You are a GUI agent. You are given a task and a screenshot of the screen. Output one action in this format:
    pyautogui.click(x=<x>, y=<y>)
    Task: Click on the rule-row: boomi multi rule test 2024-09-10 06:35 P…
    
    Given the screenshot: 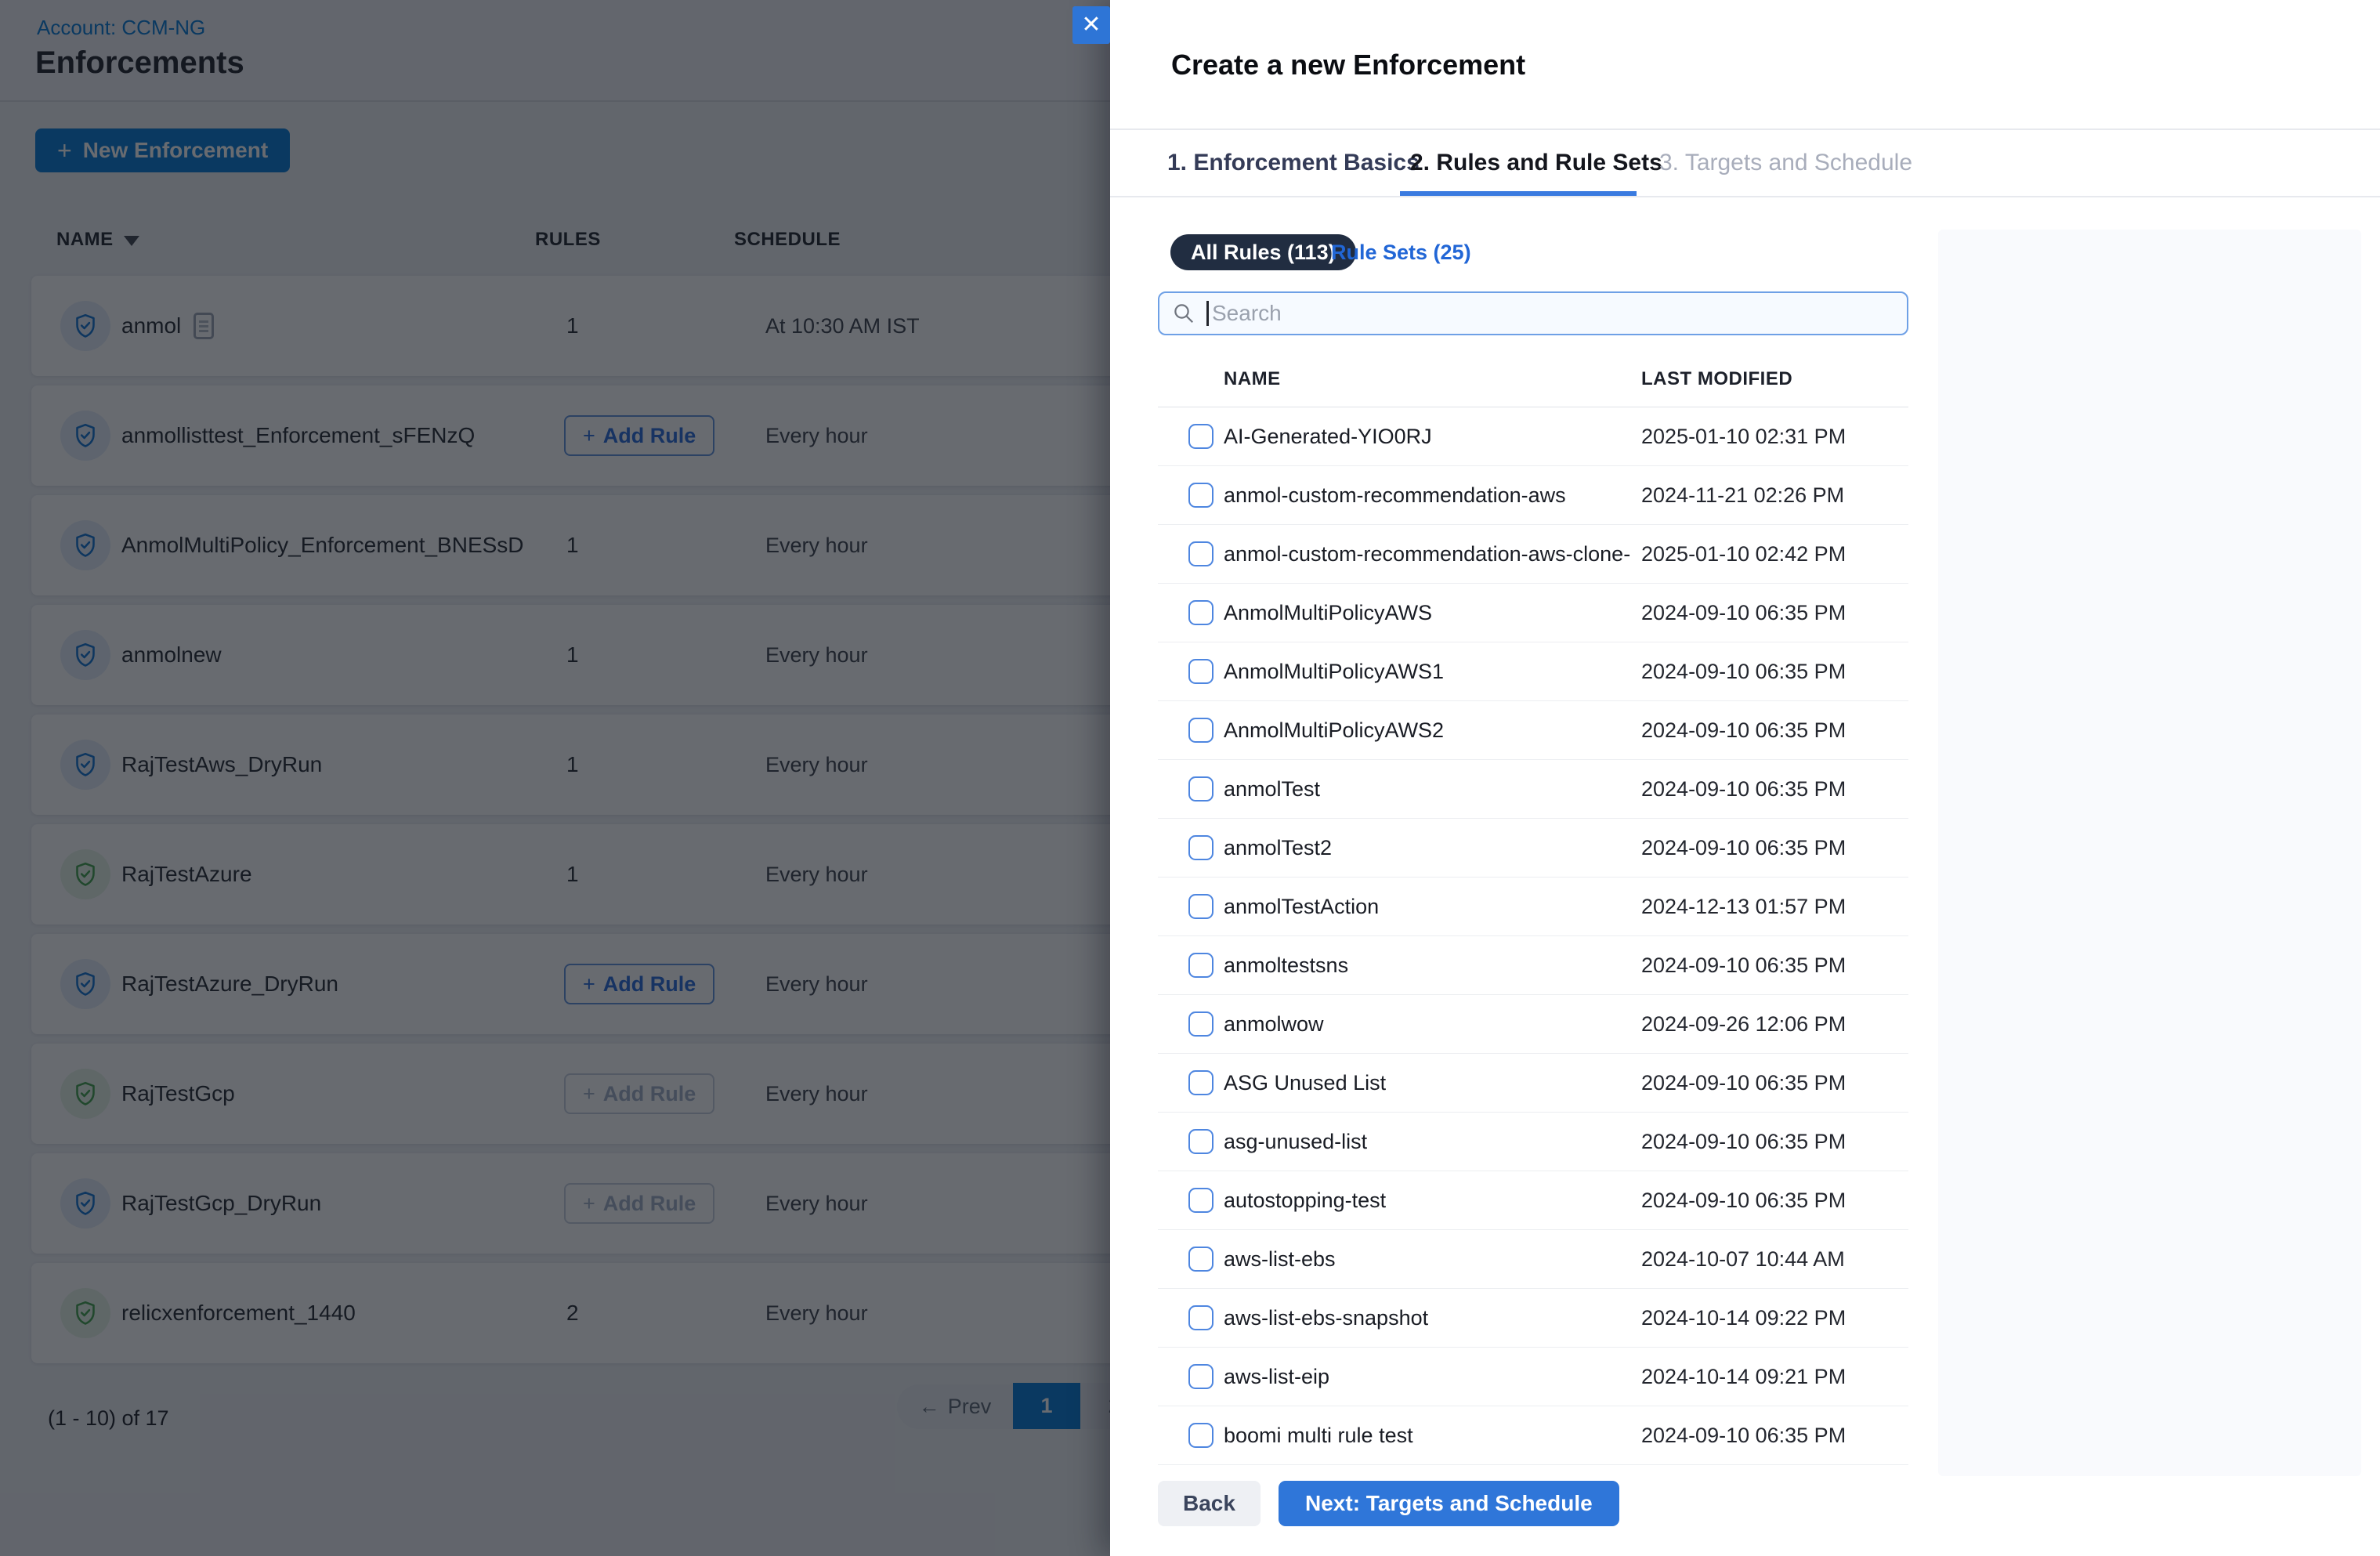 What is the action you would take?
    pyautogui.click(x=1533, y=1435)
    